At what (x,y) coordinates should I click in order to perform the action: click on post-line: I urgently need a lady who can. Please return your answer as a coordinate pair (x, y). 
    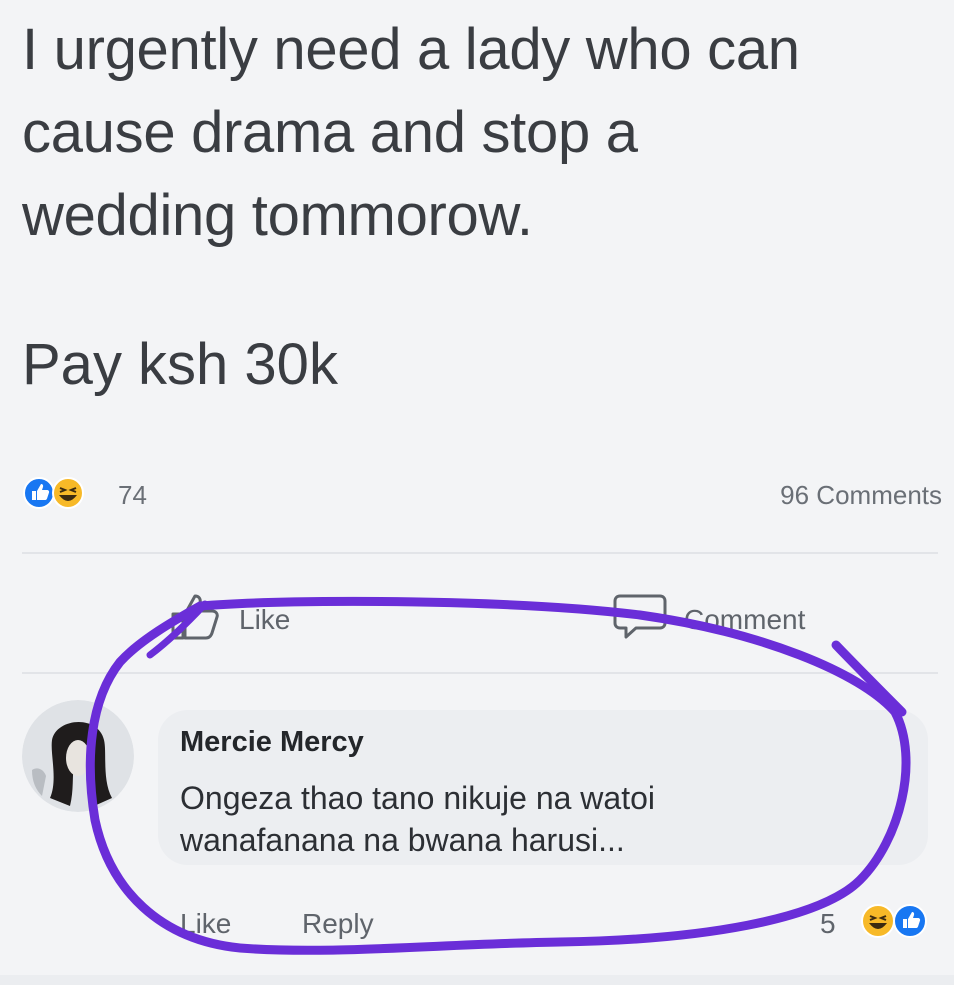
    Looking at the image, I should click on (411, 49).